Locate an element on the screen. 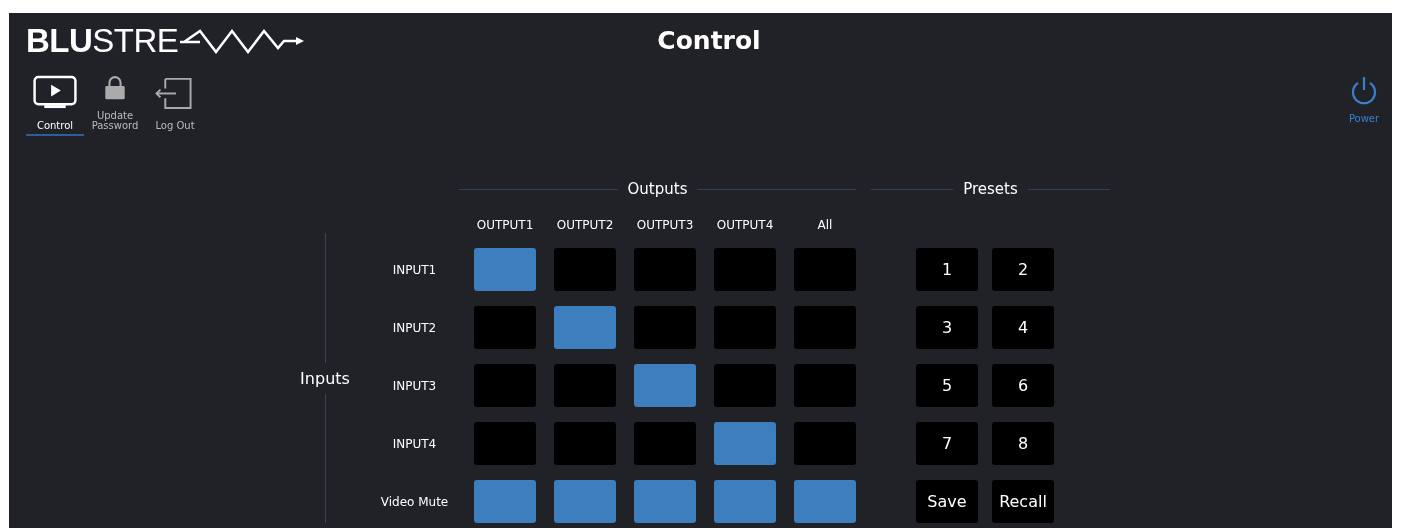  preset-button: 6 is located at coordinates (1023, 385).